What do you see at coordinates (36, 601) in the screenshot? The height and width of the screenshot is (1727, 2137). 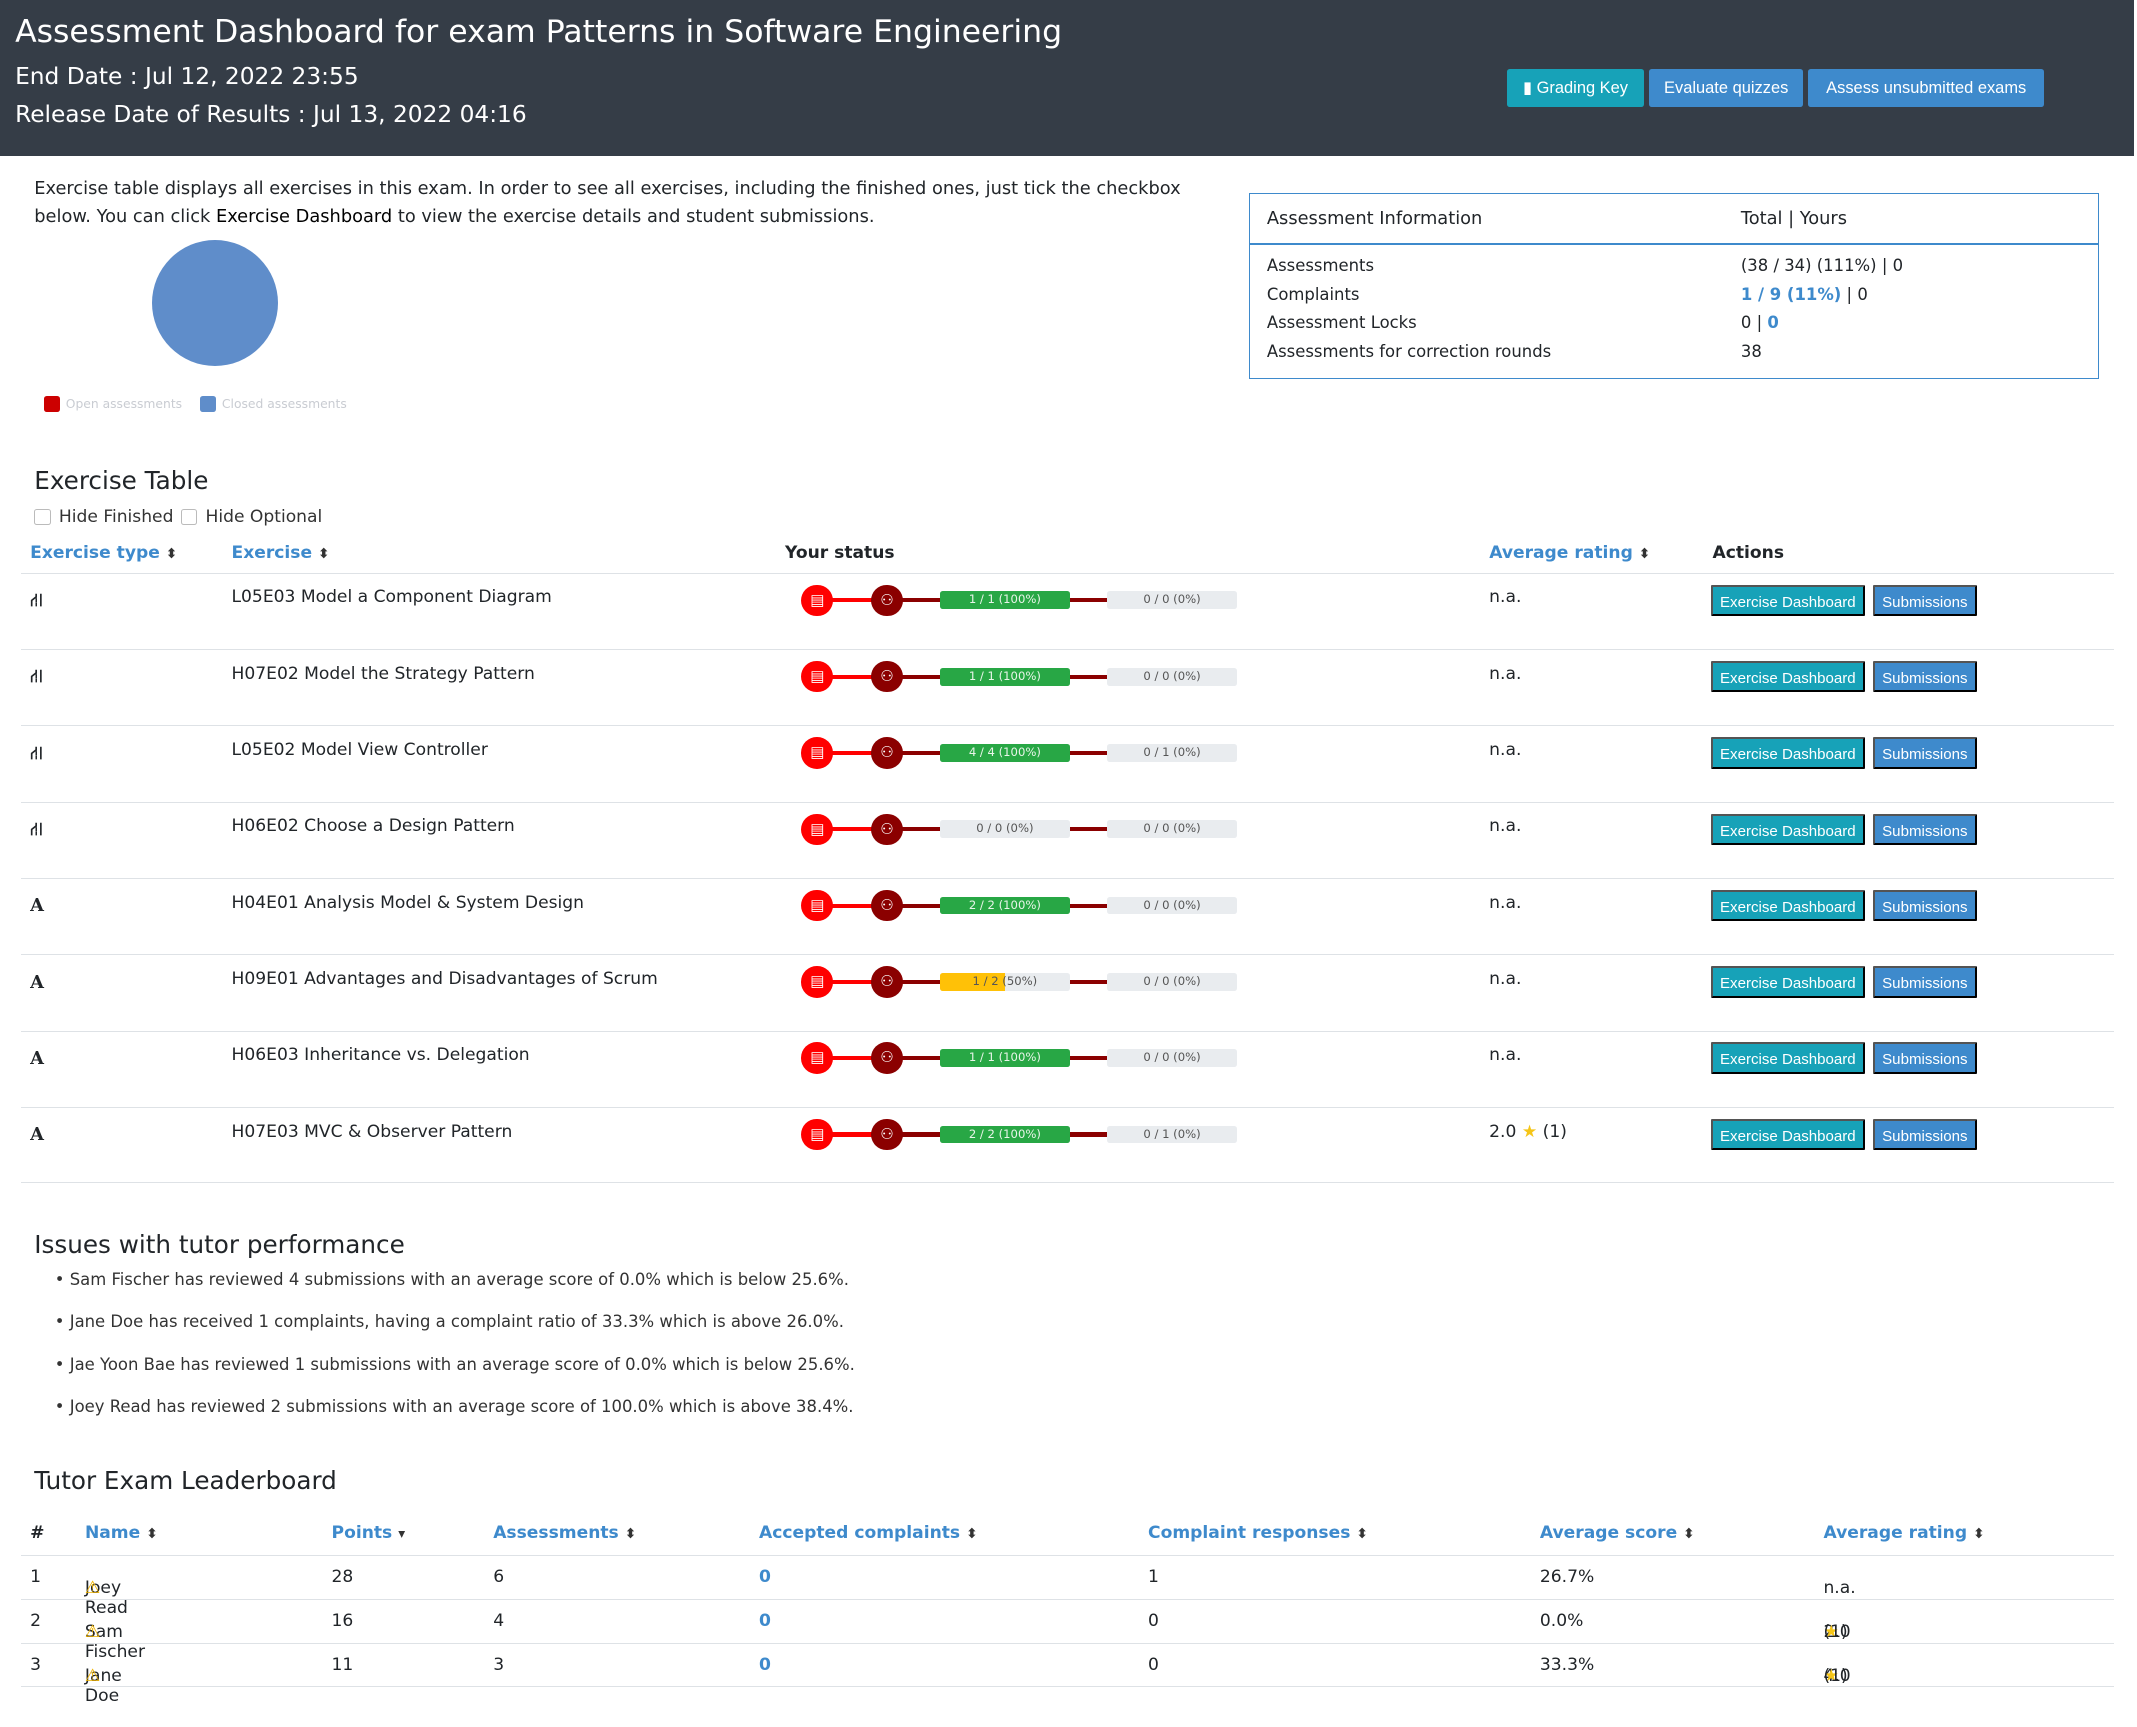 I see `modeling-exercise-icon: ⛙` at bounding box center [36, 601].